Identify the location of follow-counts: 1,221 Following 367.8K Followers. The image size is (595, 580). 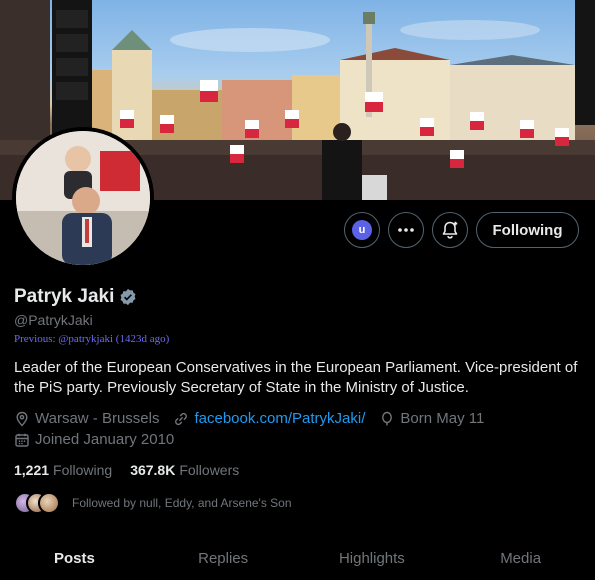
(135, 470).